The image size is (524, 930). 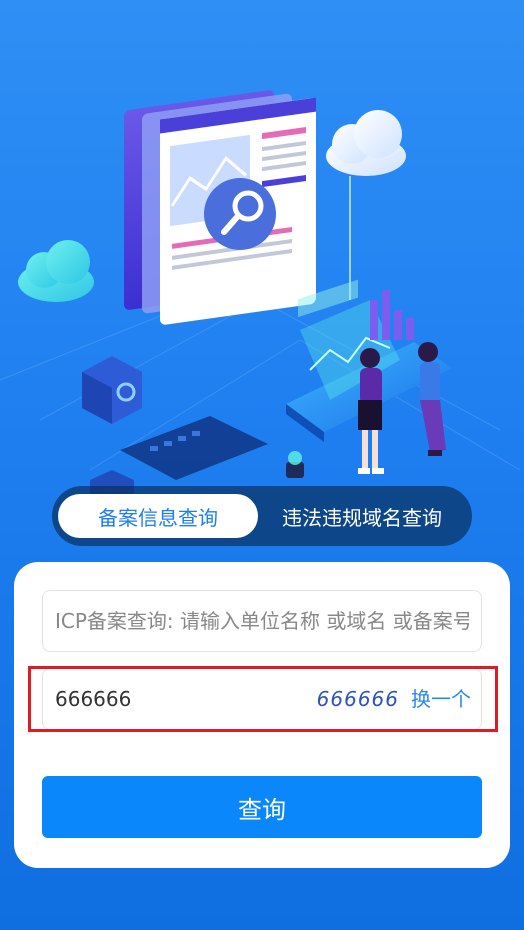 What do you see at coordinates (441, 699) in the screenshot?
I see `refresh-captcha-link: 换一个` at bounding box center [441, 699].